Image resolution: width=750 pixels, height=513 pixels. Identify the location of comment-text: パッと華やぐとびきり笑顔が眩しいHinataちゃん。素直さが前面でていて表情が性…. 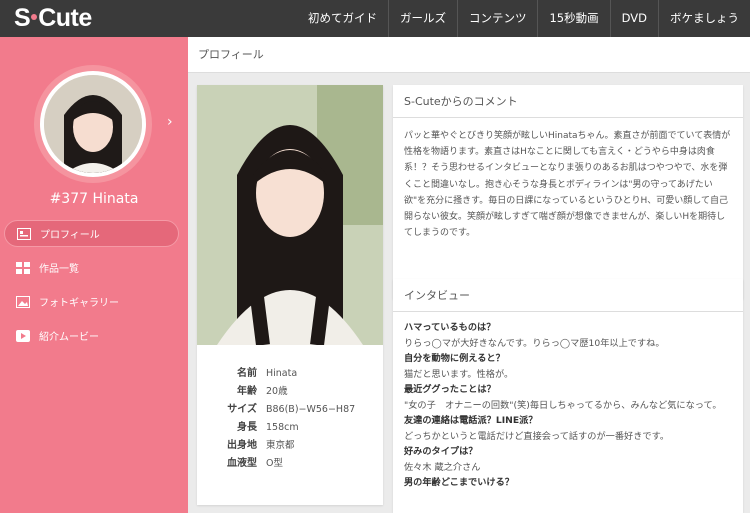
(567, 185).